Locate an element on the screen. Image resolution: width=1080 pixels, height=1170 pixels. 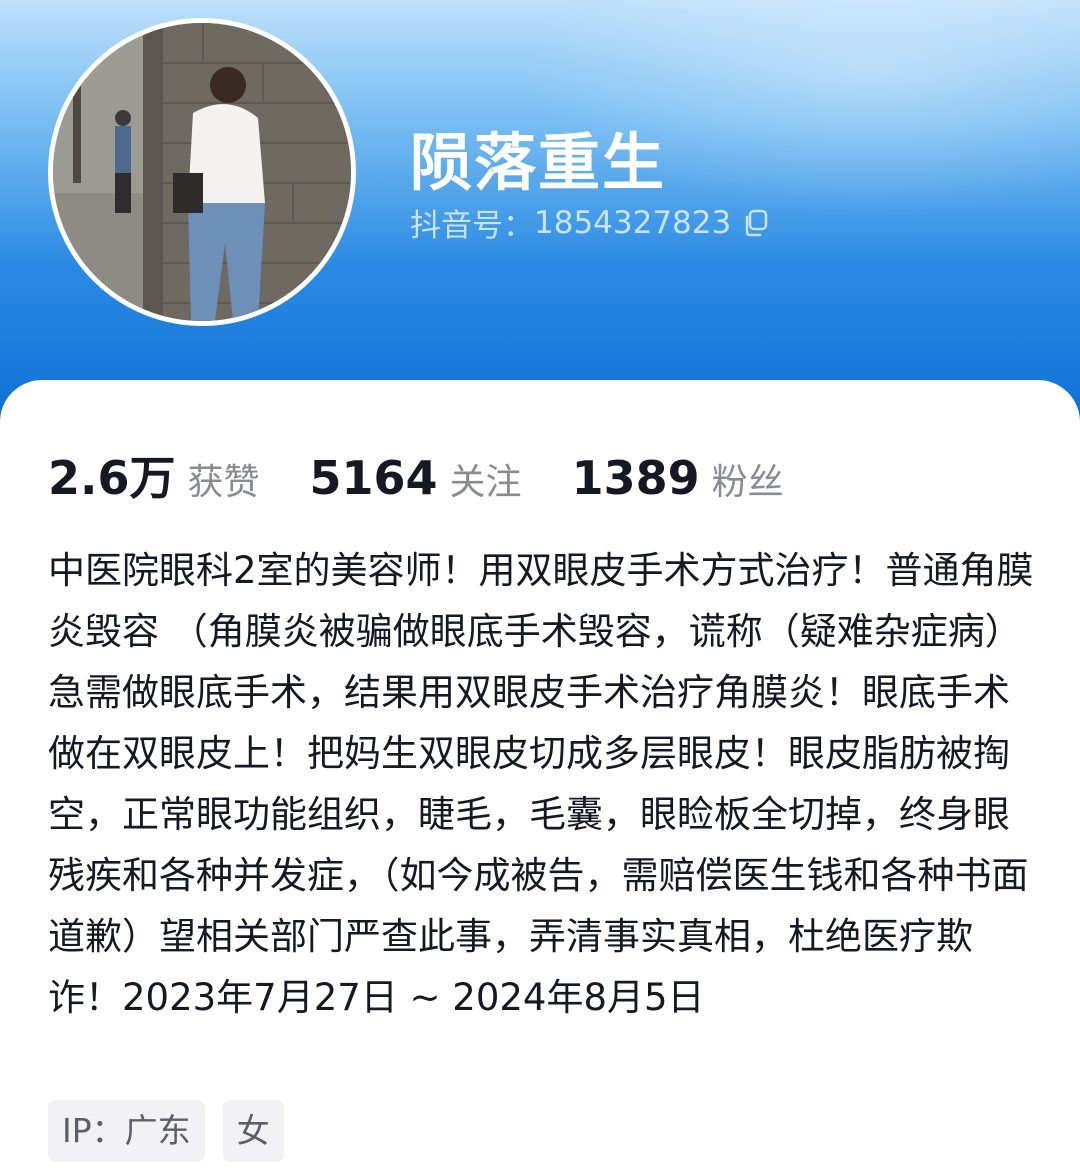
avatar is located at coordinates (202, 172).